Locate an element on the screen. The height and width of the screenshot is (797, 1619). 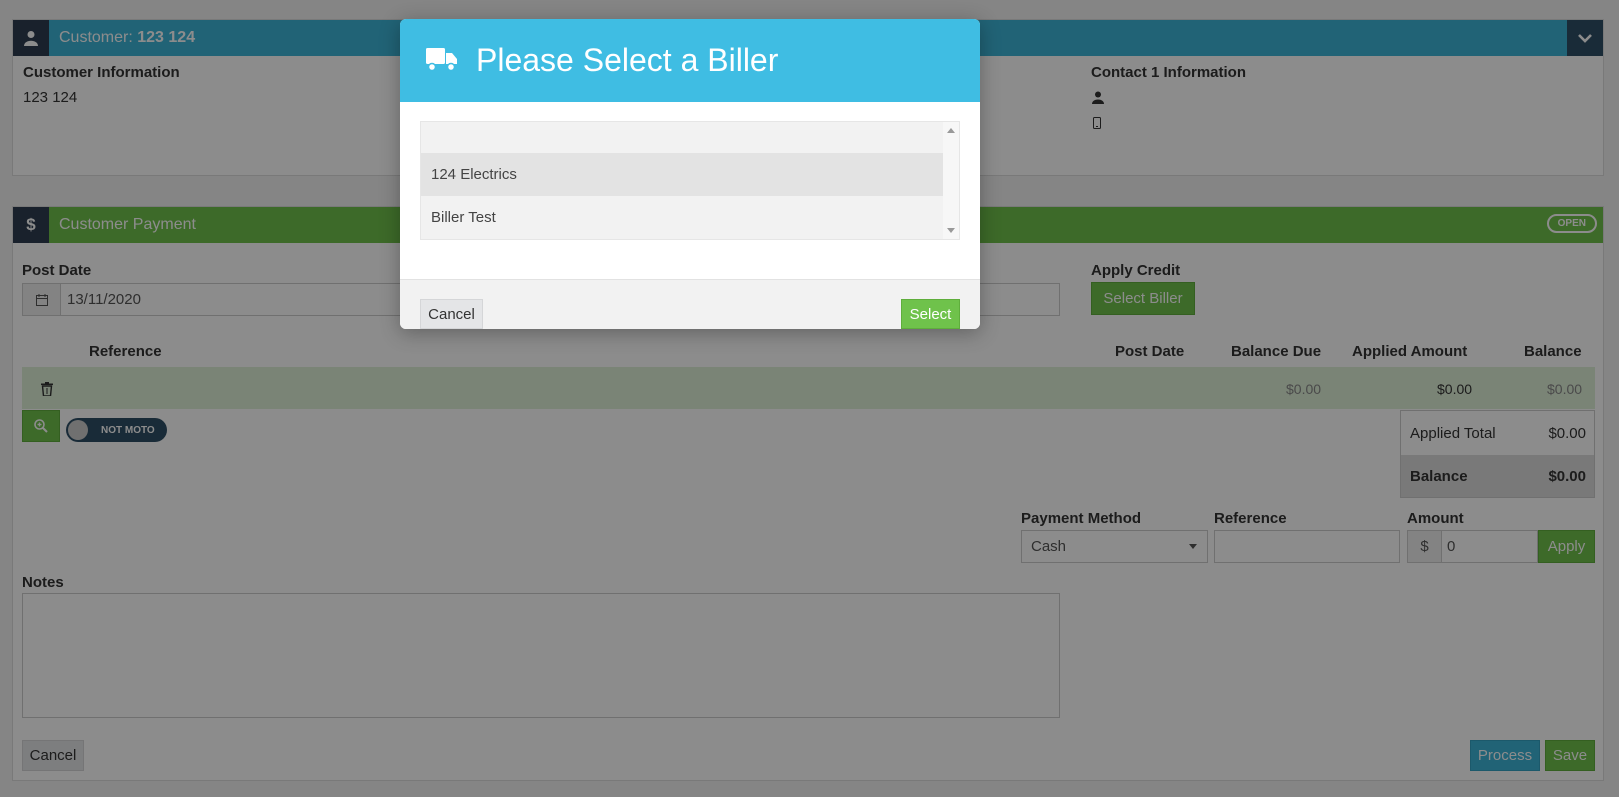
scroll-down-icon is located at coordinates (951, 230).